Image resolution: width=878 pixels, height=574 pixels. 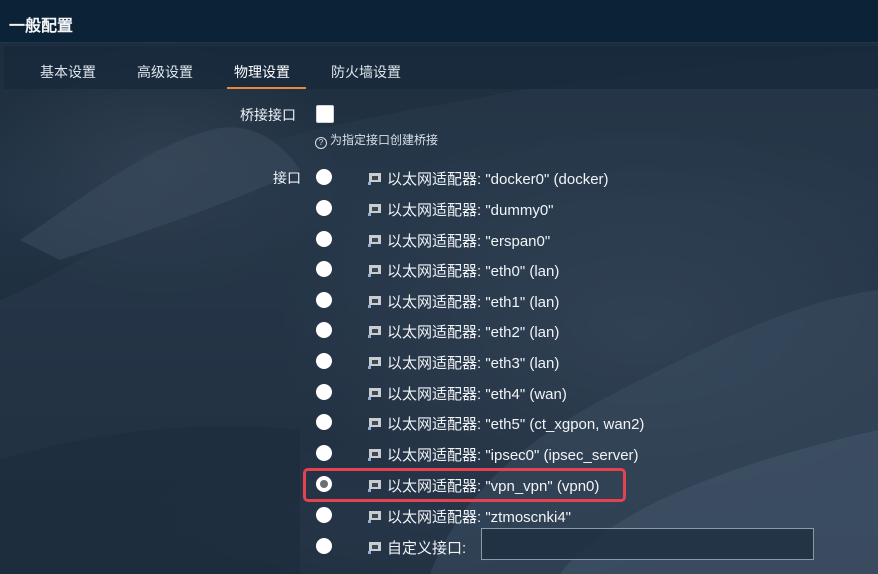 What do you see at coordinates (68, 72) in the screenshot?
I see `tab-basic-settings: 基本设置` at bounding box center [68, 72].